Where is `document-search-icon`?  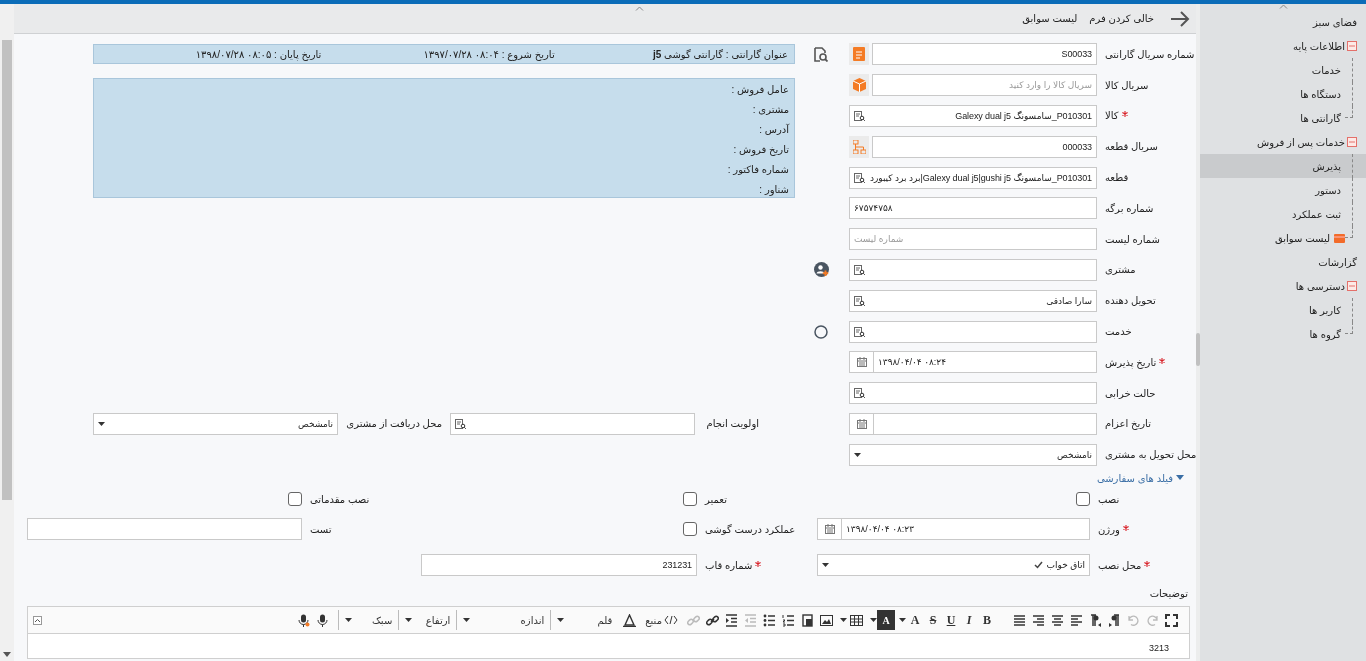
document-search-icon is located at coordinates (821, 54).